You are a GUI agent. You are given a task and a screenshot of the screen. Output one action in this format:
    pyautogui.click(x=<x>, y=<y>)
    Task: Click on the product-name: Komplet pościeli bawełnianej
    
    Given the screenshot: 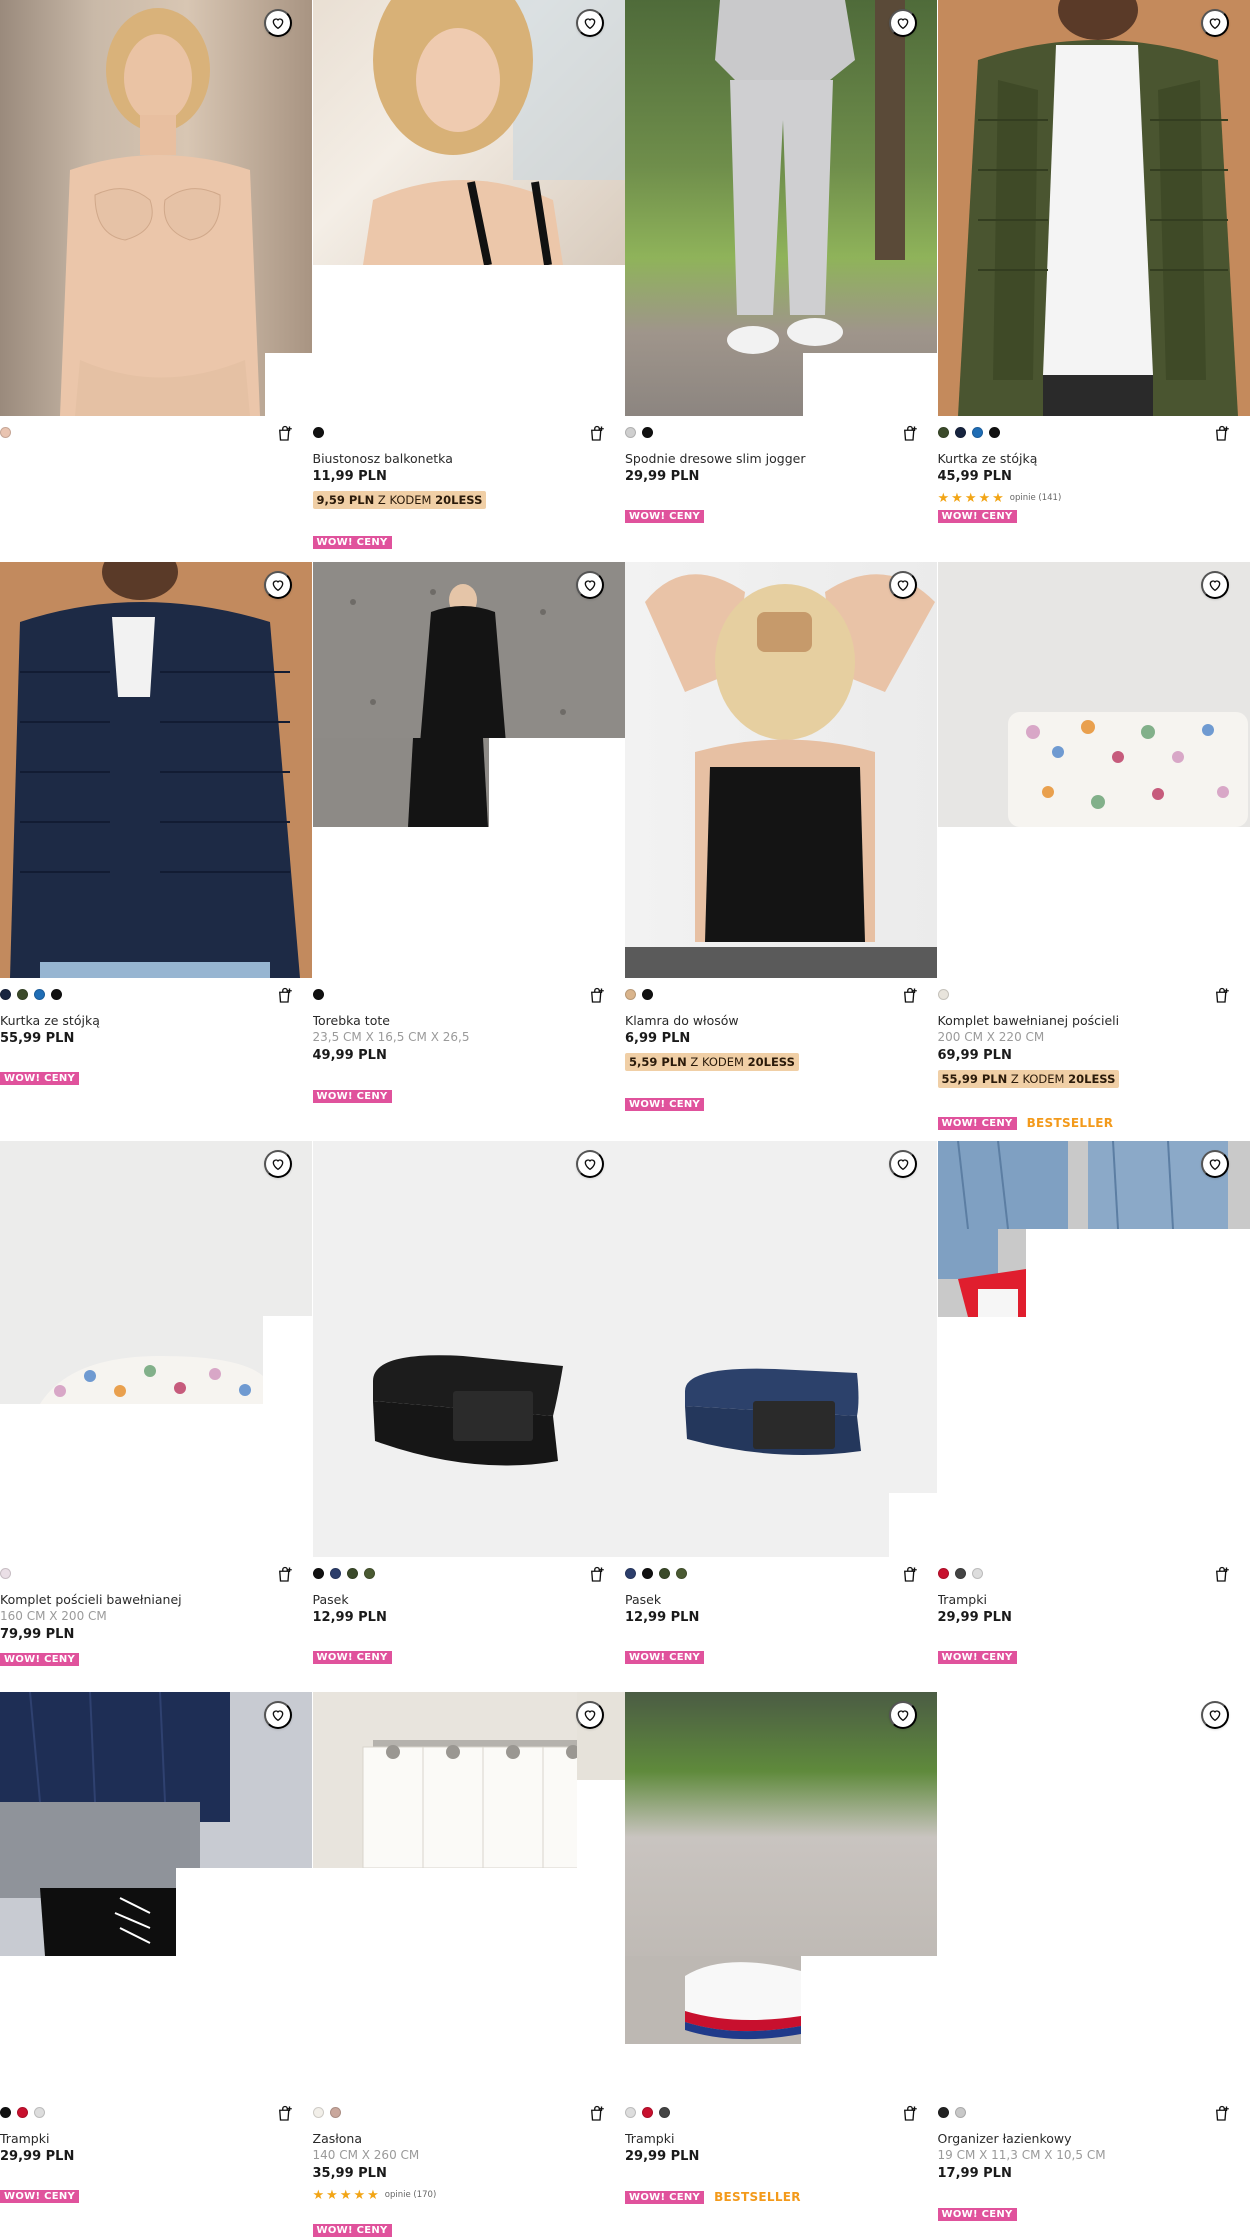 What is the action you would take?
    pyautogui.click(x=156, y=1599)
    